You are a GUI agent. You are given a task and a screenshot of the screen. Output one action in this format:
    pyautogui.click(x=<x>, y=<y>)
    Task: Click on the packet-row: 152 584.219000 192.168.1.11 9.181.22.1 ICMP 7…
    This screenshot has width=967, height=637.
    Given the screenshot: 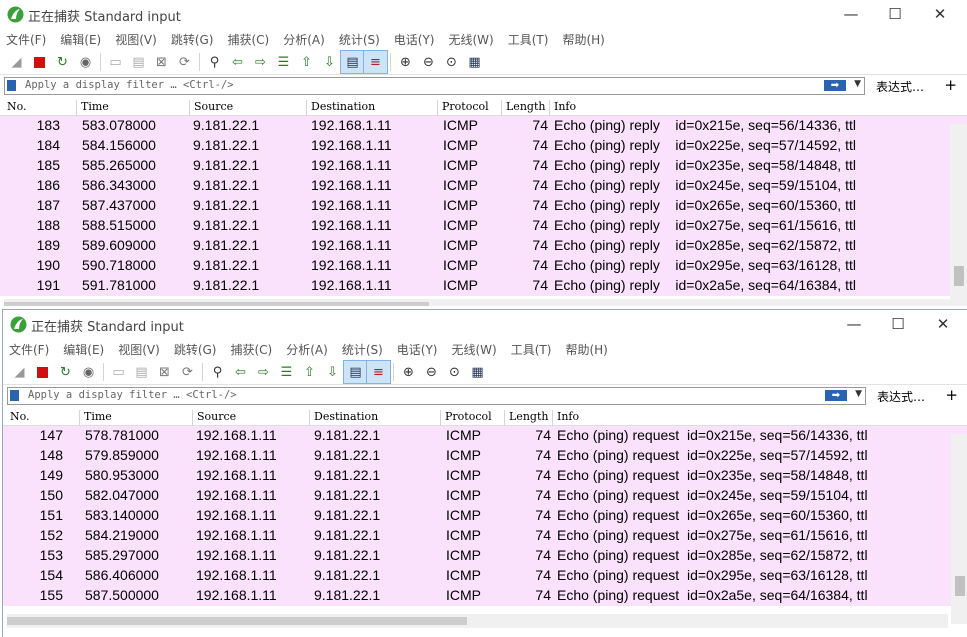 What is the action you would take?
    pyautogui.click(x=485, y=536)
    